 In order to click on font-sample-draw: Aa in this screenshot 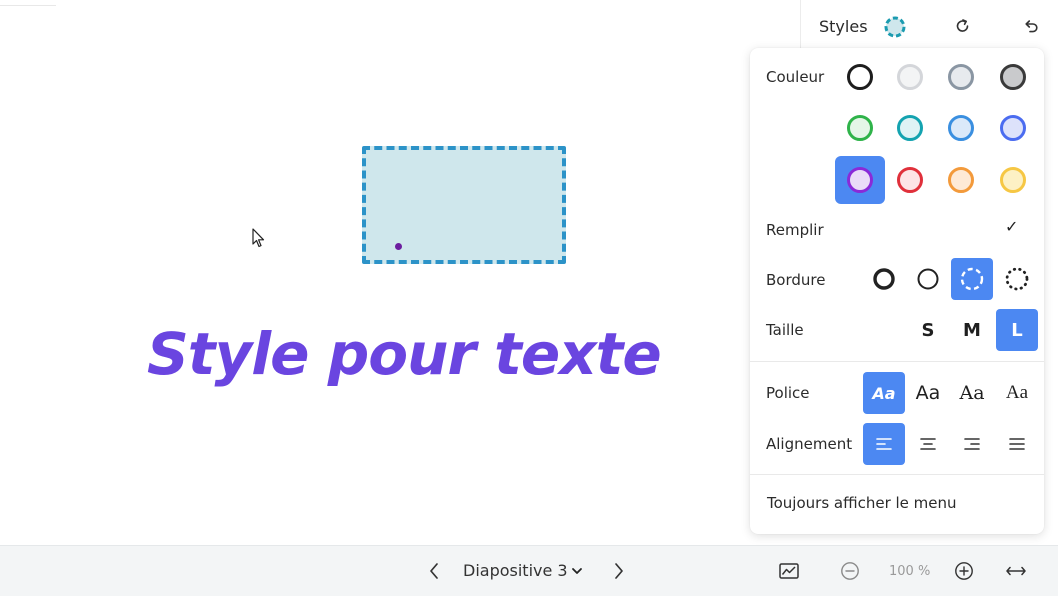, I will do `click(884, 393)`.